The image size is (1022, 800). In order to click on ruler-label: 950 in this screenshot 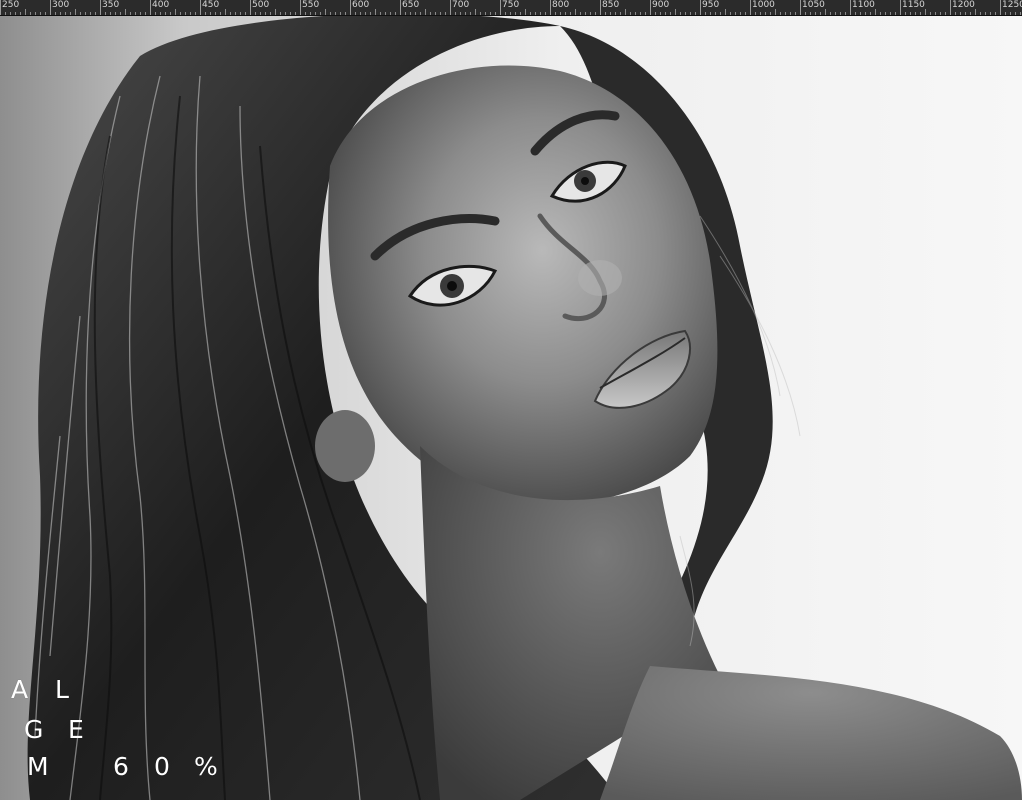, I will do `click(711, 5)`.